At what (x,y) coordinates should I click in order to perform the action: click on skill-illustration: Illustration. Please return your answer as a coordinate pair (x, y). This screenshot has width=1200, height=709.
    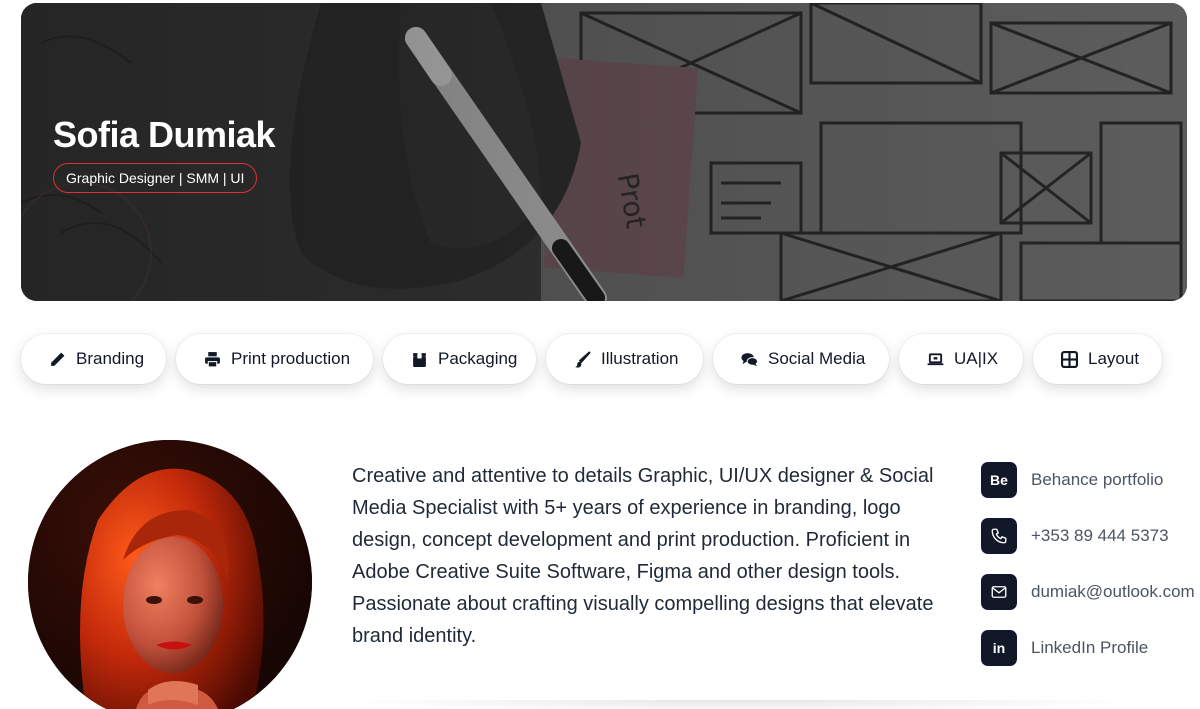
    Looking at the image, I should click on (624, 359).